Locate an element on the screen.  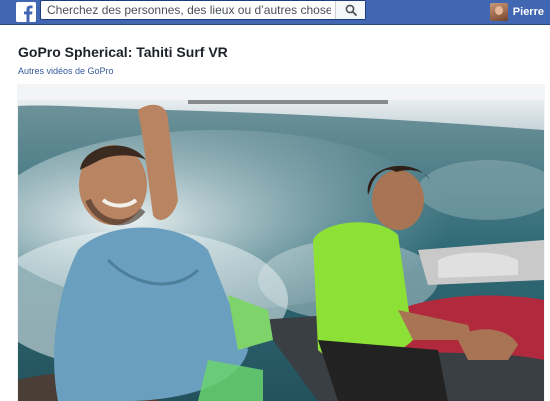
top-navigation-bar: Pierre is located at coordinates (275, 12).